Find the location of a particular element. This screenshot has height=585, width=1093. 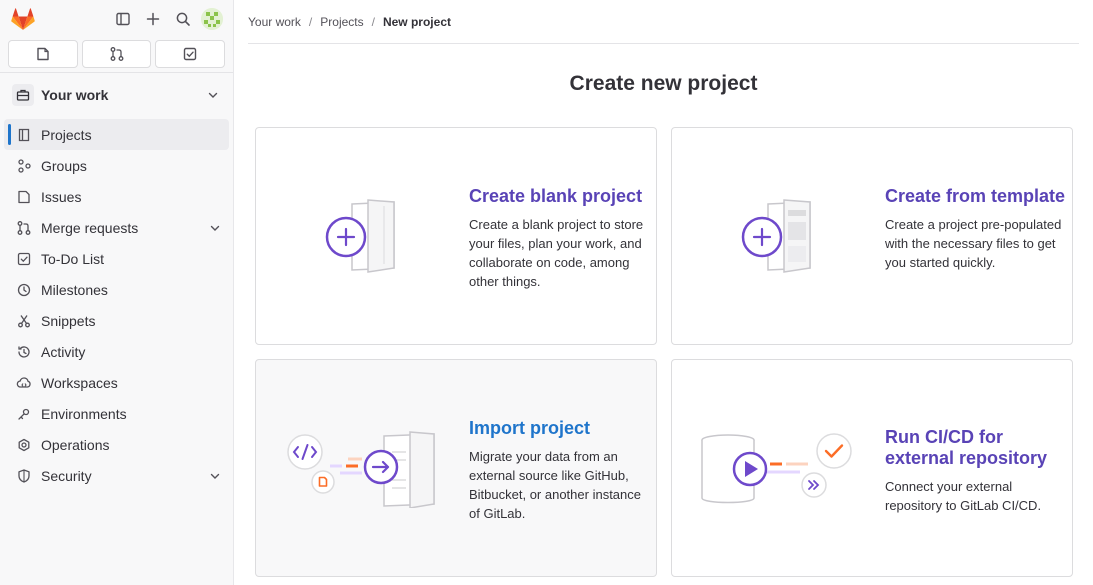

template-illustration is located at coordinates (778, 237).